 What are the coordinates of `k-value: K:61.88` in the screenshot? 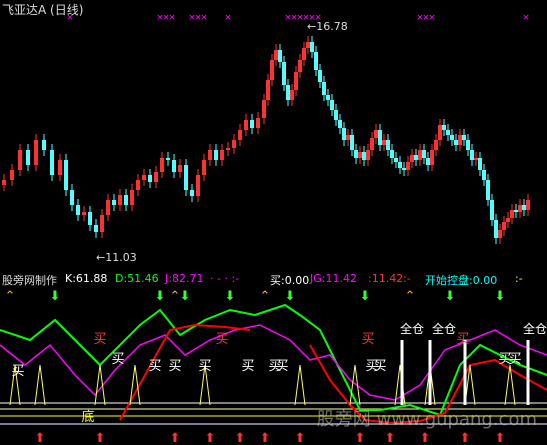 It's located at (86, 278).